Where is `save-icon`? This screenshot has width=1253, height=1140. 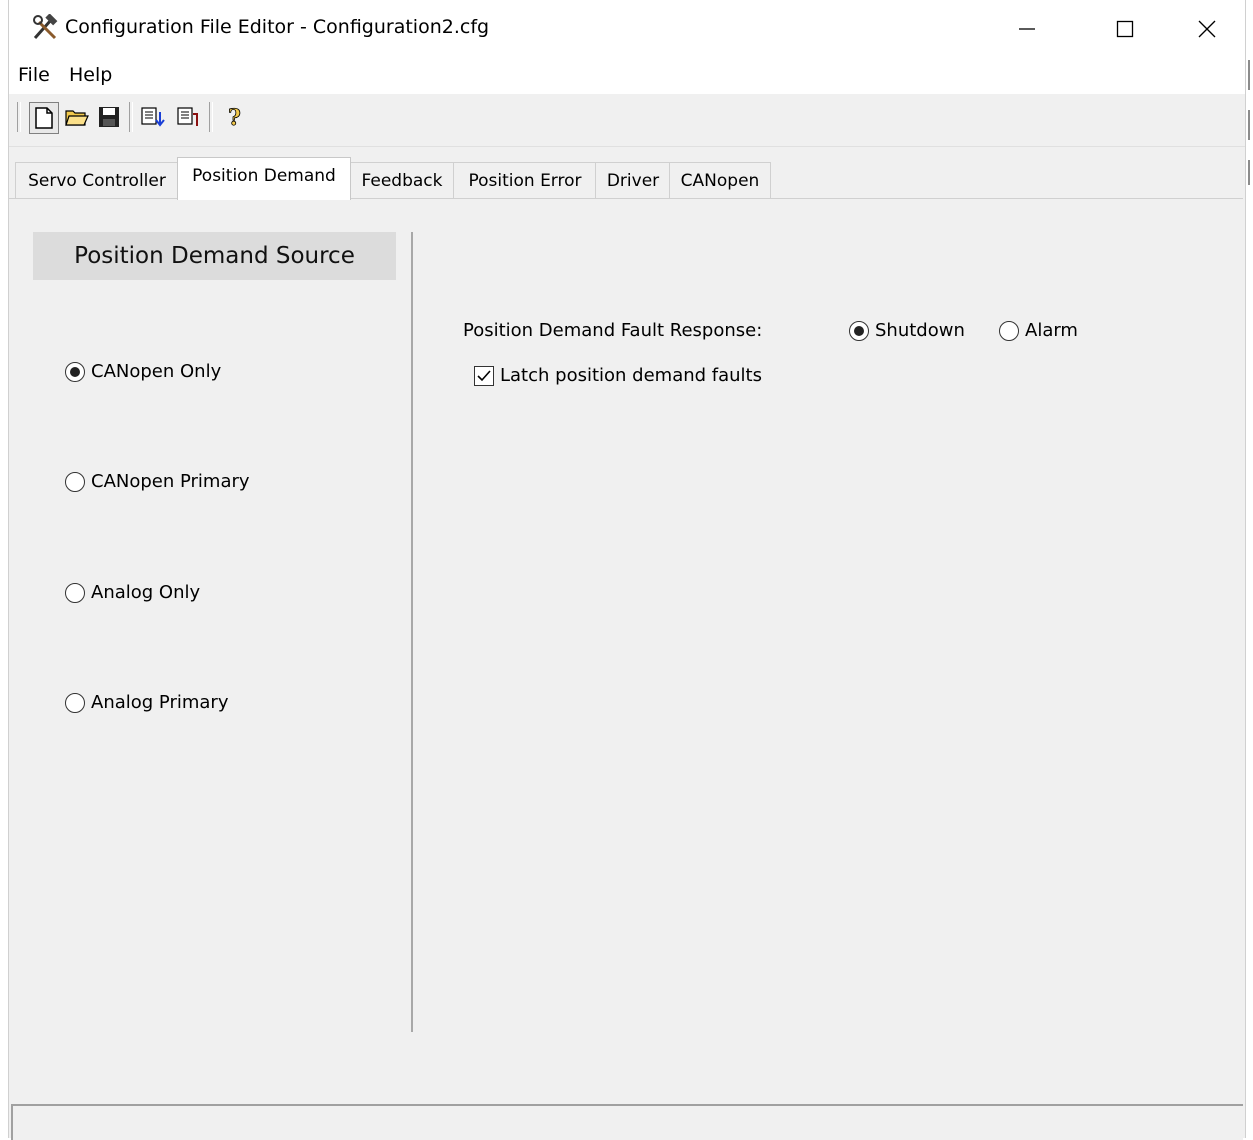
save-icon is located at coordinates (109, 117).